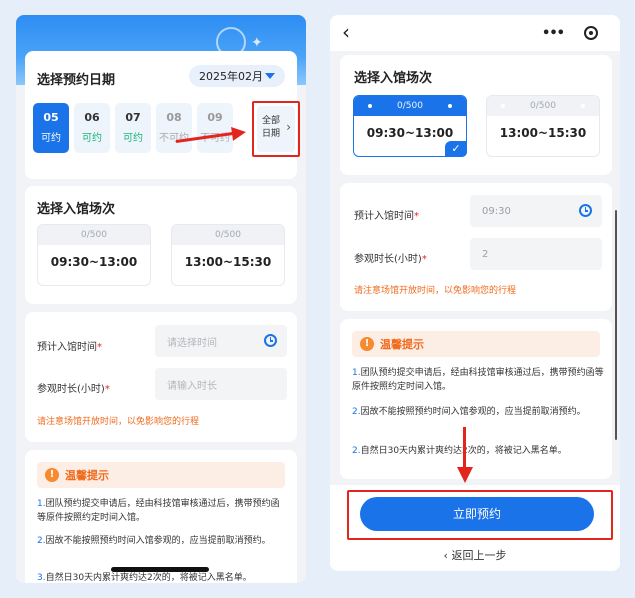 Image resolution: width=635 pixels, height=598 pixels. What do you see at coordinates (356, 373) in the screenshot?
I see `tip-number: 1.` at bounding box center [356, 373].